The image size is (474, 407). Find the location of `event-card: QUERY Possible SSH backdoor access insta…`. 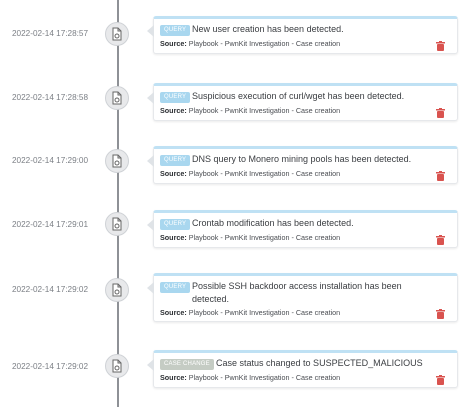

event-card: QUERY Possible SSH backdoor access insta… is located at coordinates (302, 297).